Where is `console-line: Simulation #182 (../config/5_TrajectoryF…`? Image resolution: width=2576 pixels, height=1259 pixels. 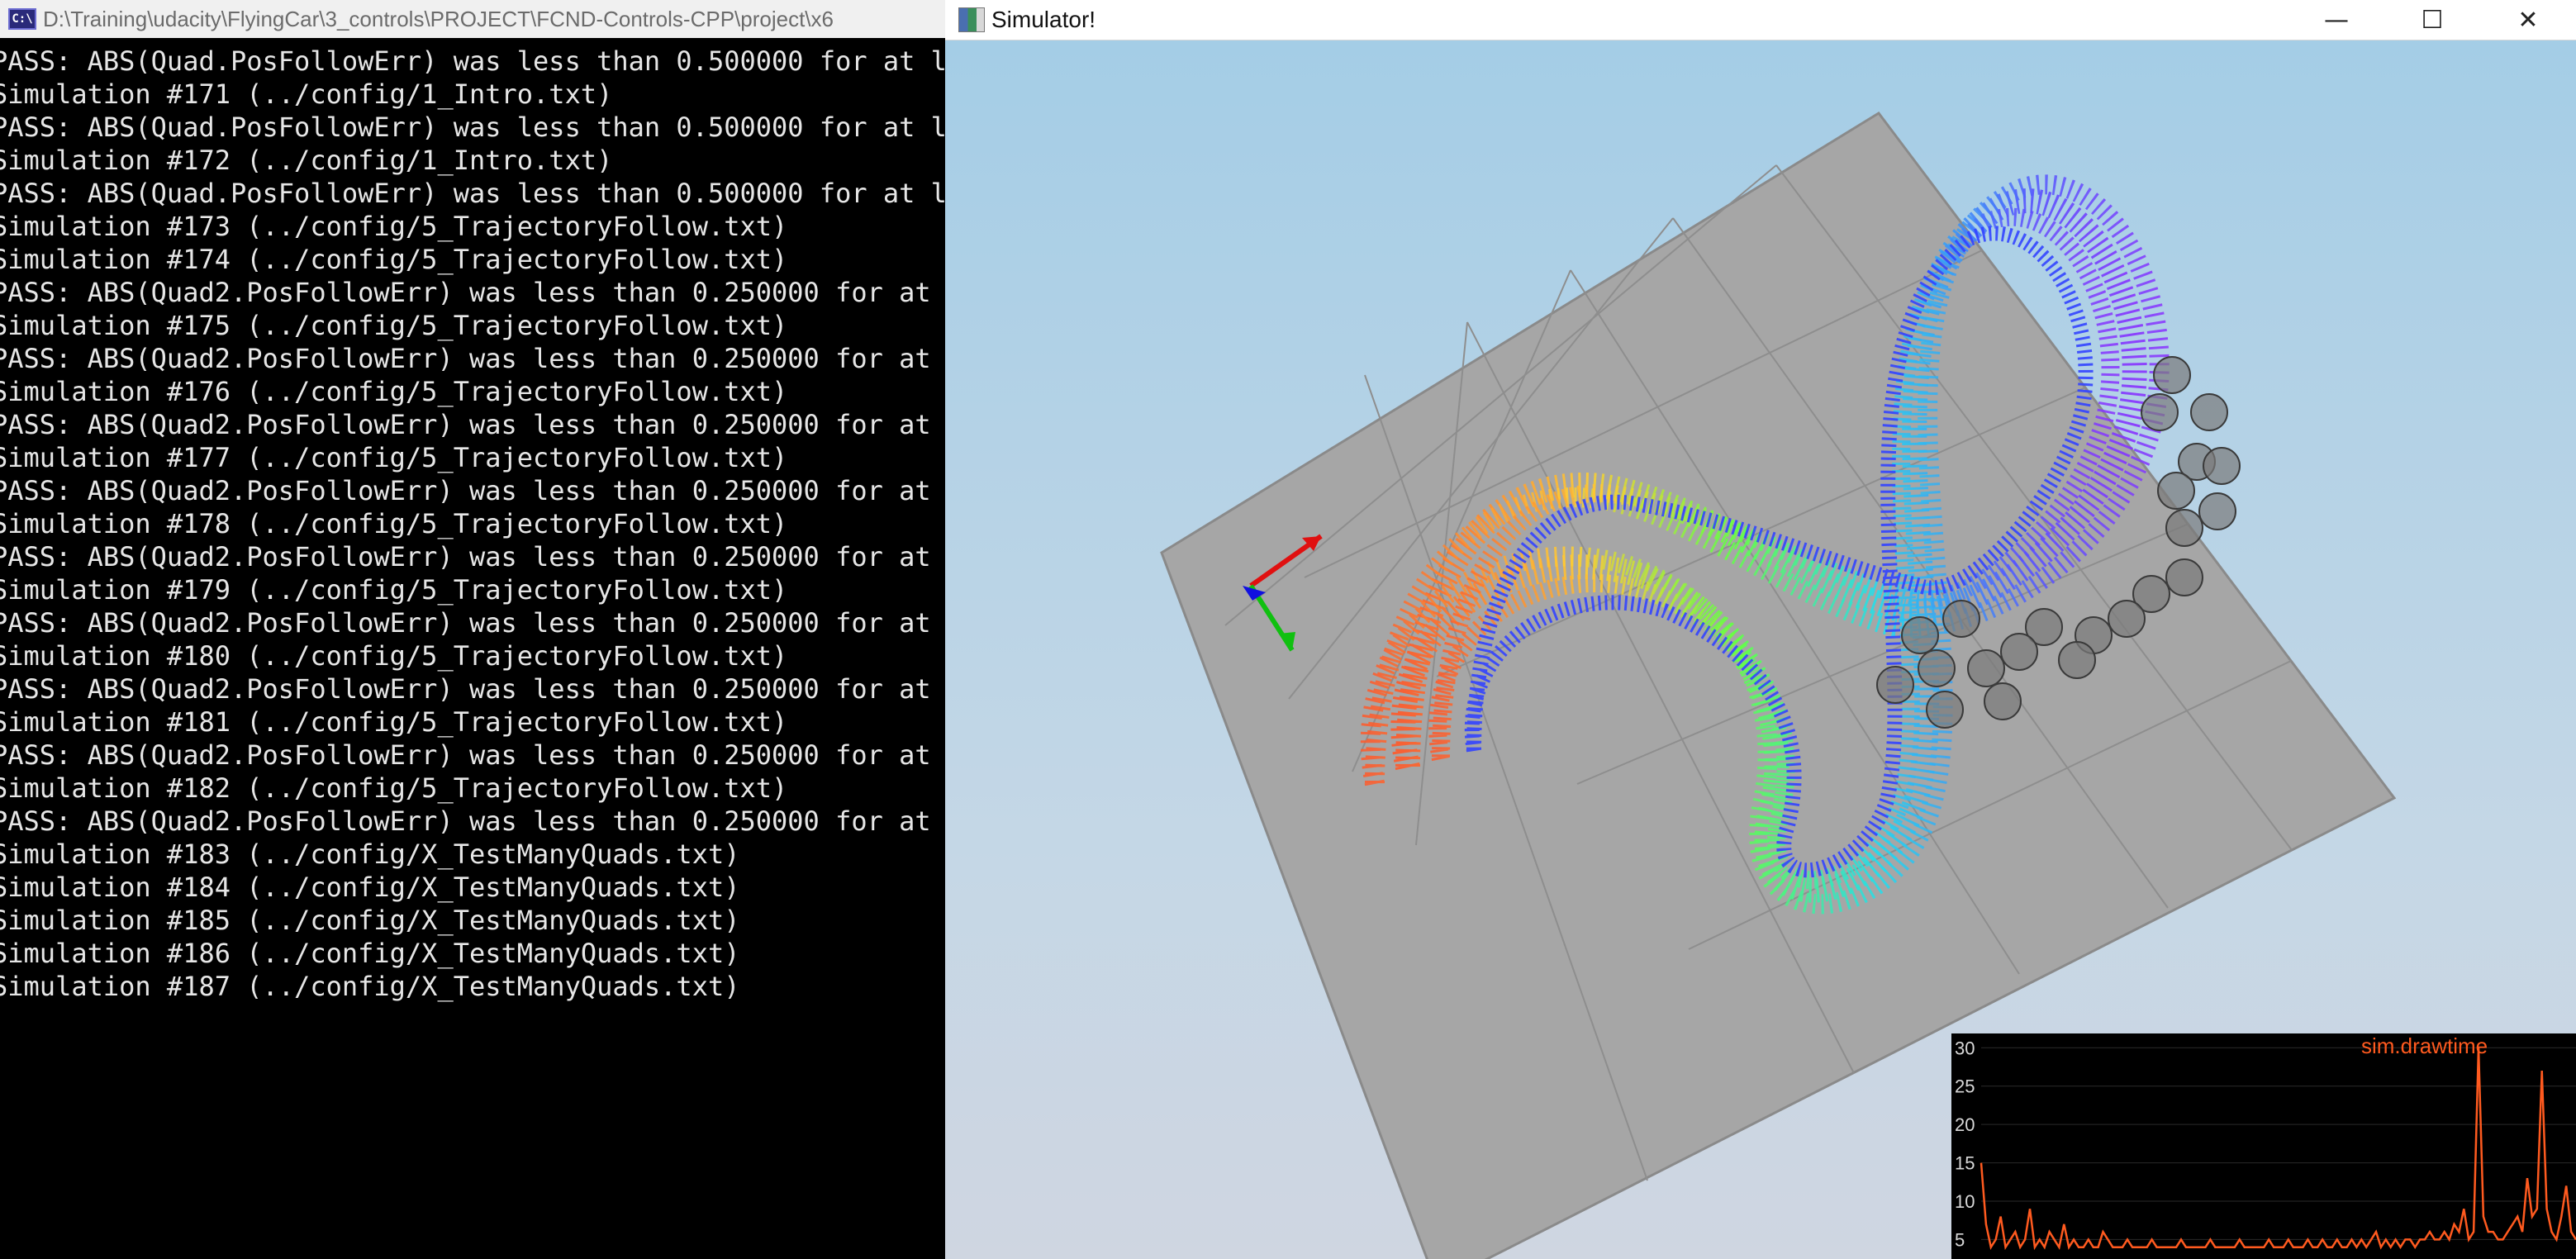
console-line: Simulation #182 (../config/5_TrajectoryF… is located at coordinates (394, 788).